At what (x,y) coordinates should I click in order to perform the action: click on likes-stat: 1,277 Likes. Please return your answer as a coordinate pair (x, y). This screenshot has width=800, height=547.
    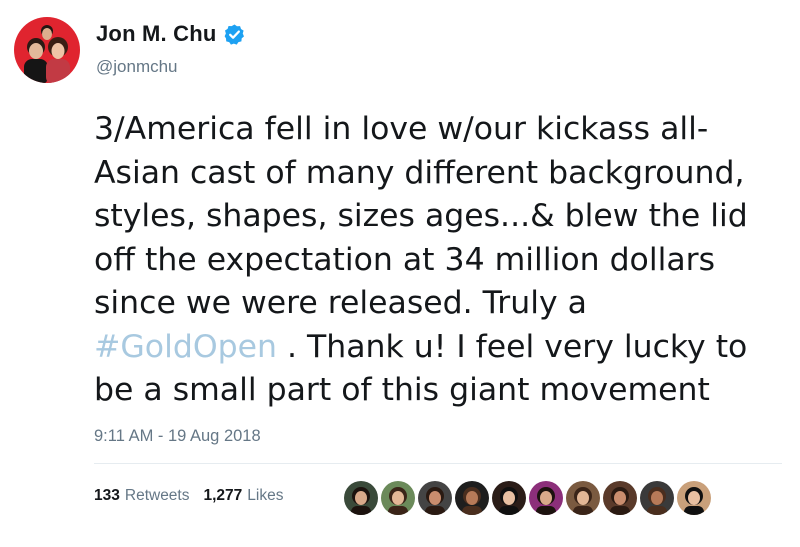
    Looking at the image, I should click on (244, 496).